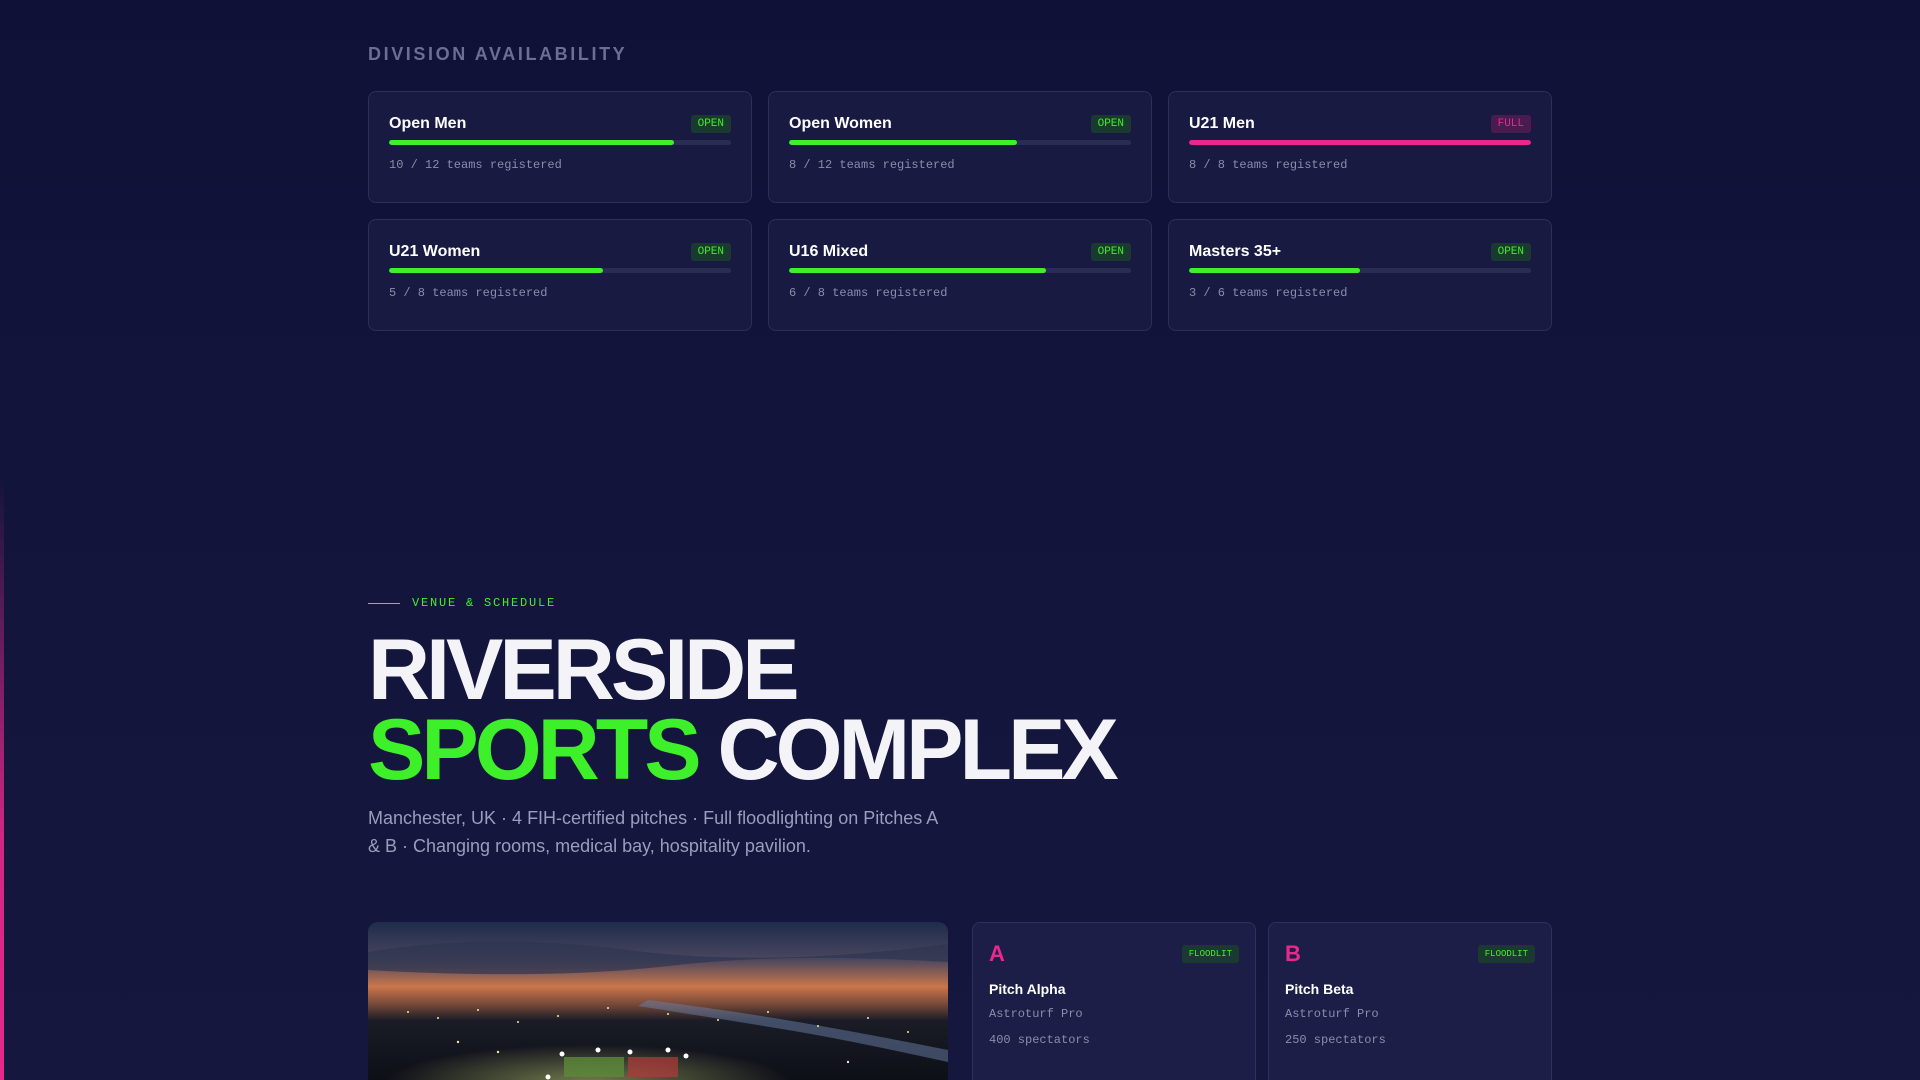 The width and height of the screenshot is (1920, 1080). What do you see at coordinates (1268, 165) in the screenshot?
I see `registration-count: 8 / 8 teams registered` at bounding box center [1268, 165].